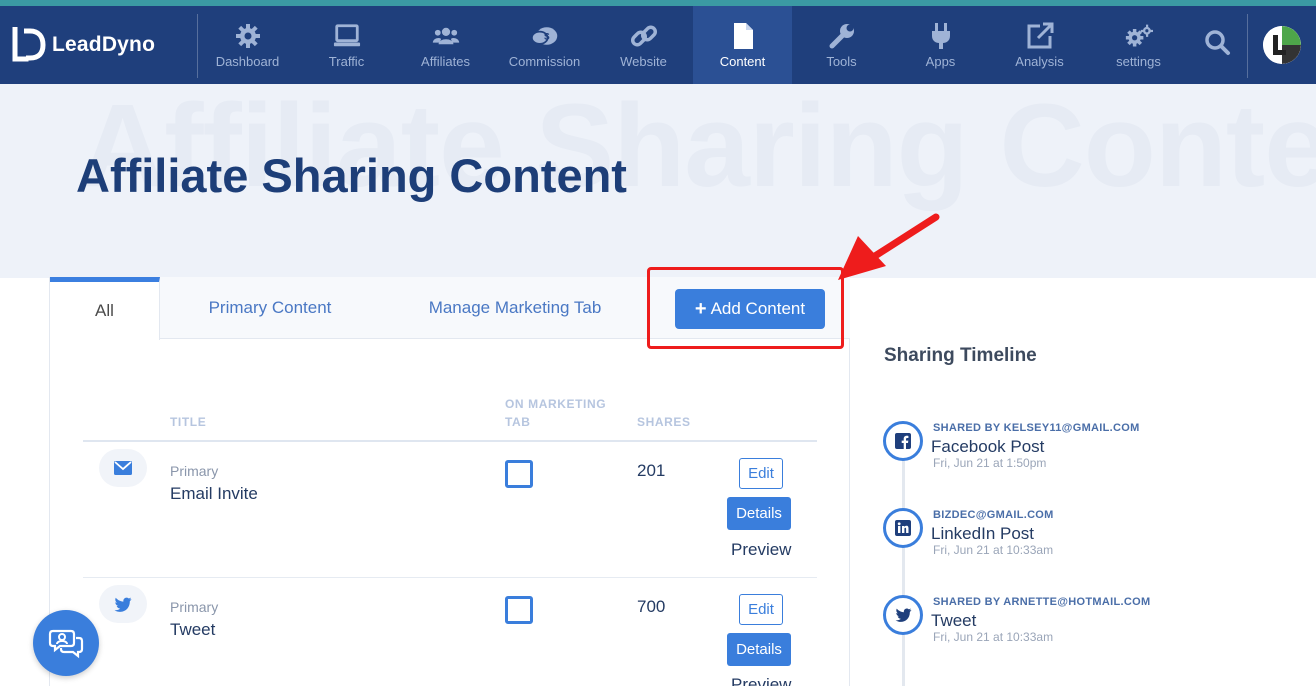  Describe the element at coordinates (188, 422) in the screenshot. I see `column-header-title: TITLE` at that location.